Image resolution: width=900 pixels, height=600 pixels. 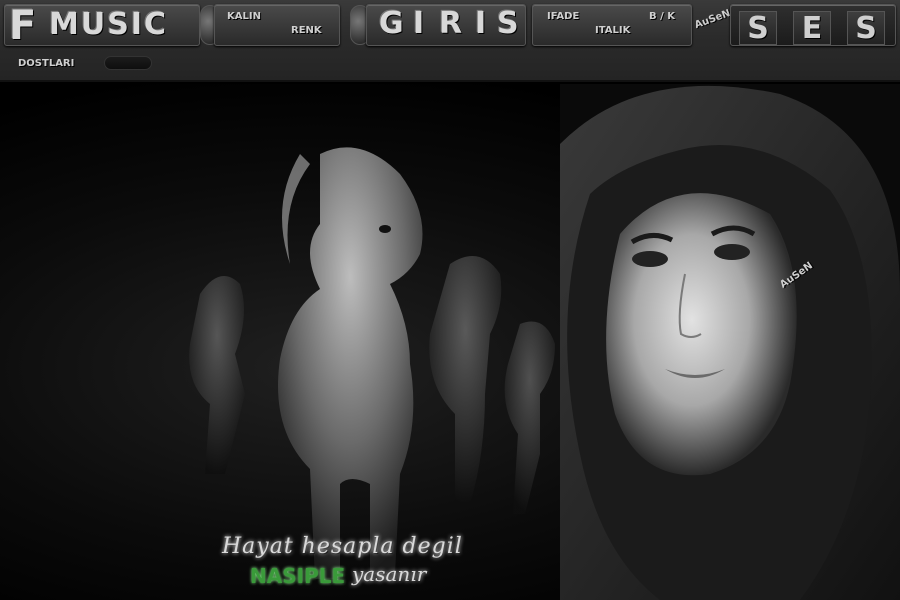 What do you see at coordinates (350, 363) in the screenshot?
I see `horse-front` at bounding box center [350, 363].